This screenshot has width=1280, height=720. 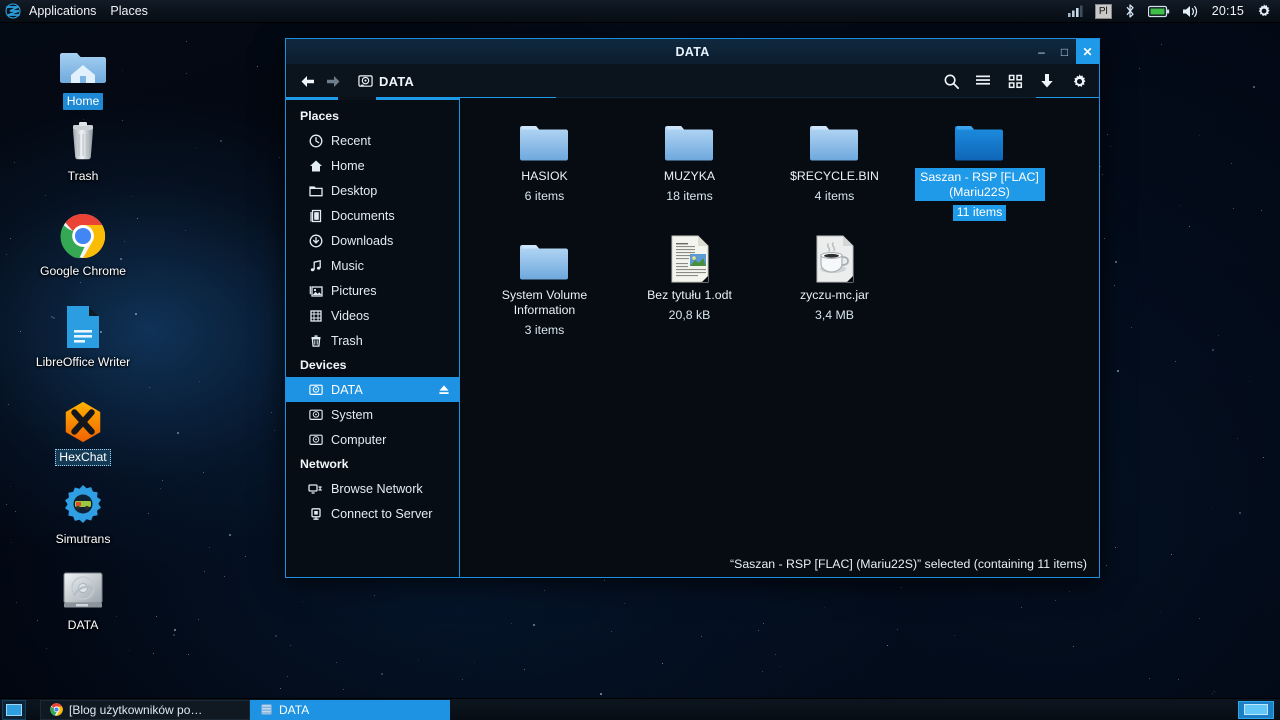 What do you see at coordinates (307, 81) in the screenshot?
I see `arrow-left-icon` at bounding box center [307, 81].